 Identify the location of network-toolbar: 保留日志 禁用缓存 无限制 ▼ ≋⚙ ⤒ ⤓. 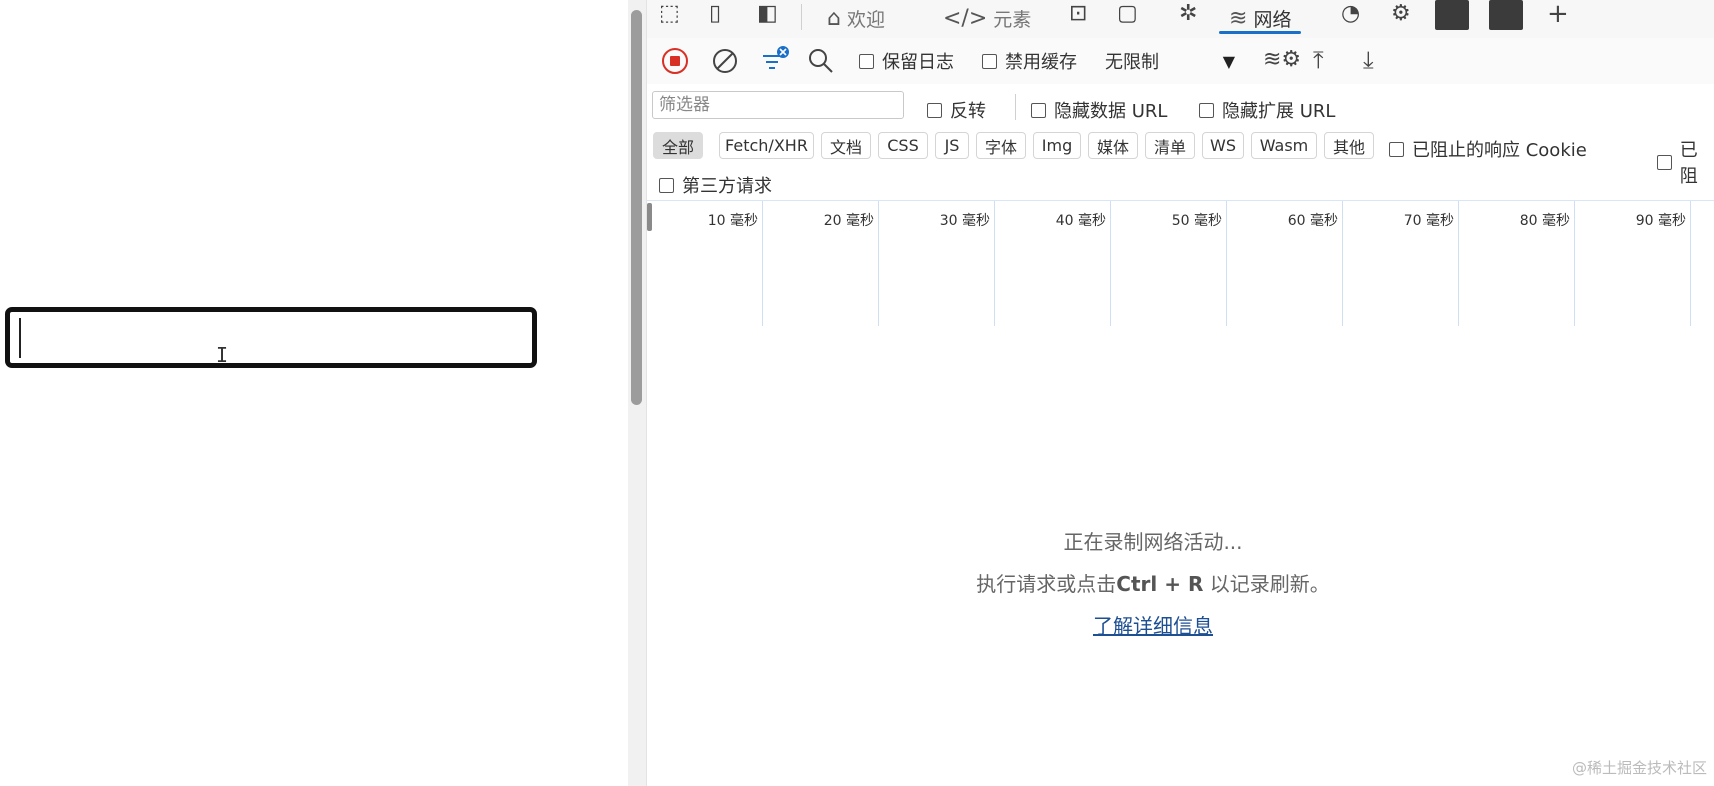
(1180, 61).